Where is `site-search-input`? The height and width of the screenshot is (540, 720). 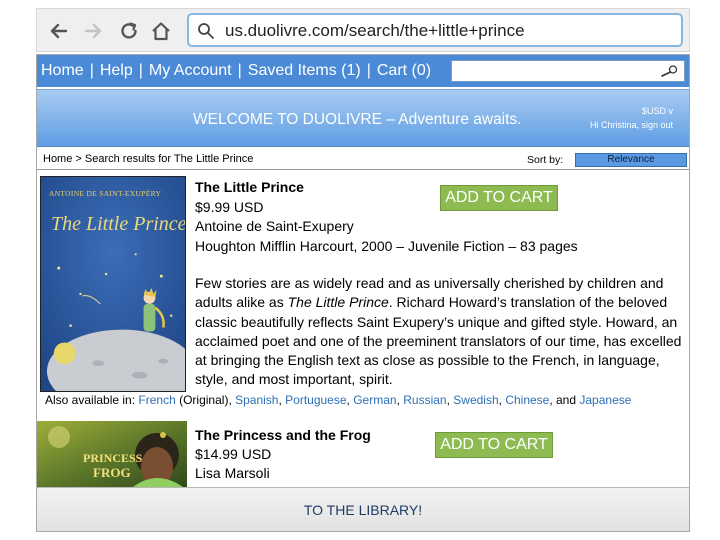
site-search-input is located at coordinates (568, 71).